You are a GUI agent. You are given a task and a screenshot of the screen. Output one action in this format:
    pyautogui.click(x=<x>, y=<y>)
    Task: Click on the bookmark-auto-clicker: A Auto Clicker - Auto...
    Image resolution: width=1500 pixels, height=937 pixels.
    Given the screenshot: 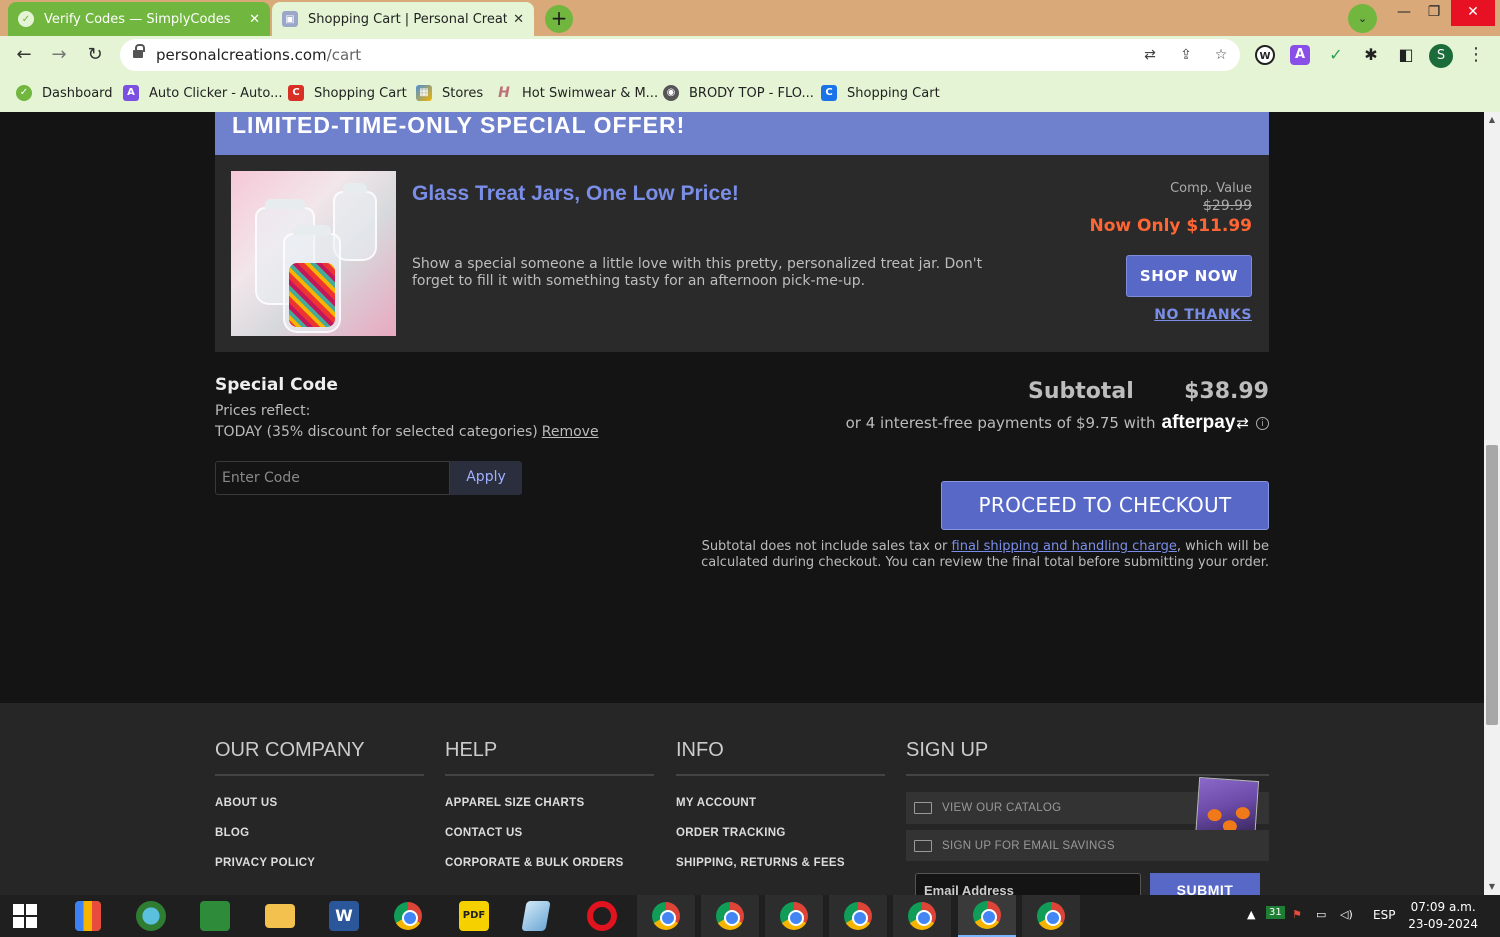 What is the action you would take?
    pyautogui.click(x=202, y=93)
    